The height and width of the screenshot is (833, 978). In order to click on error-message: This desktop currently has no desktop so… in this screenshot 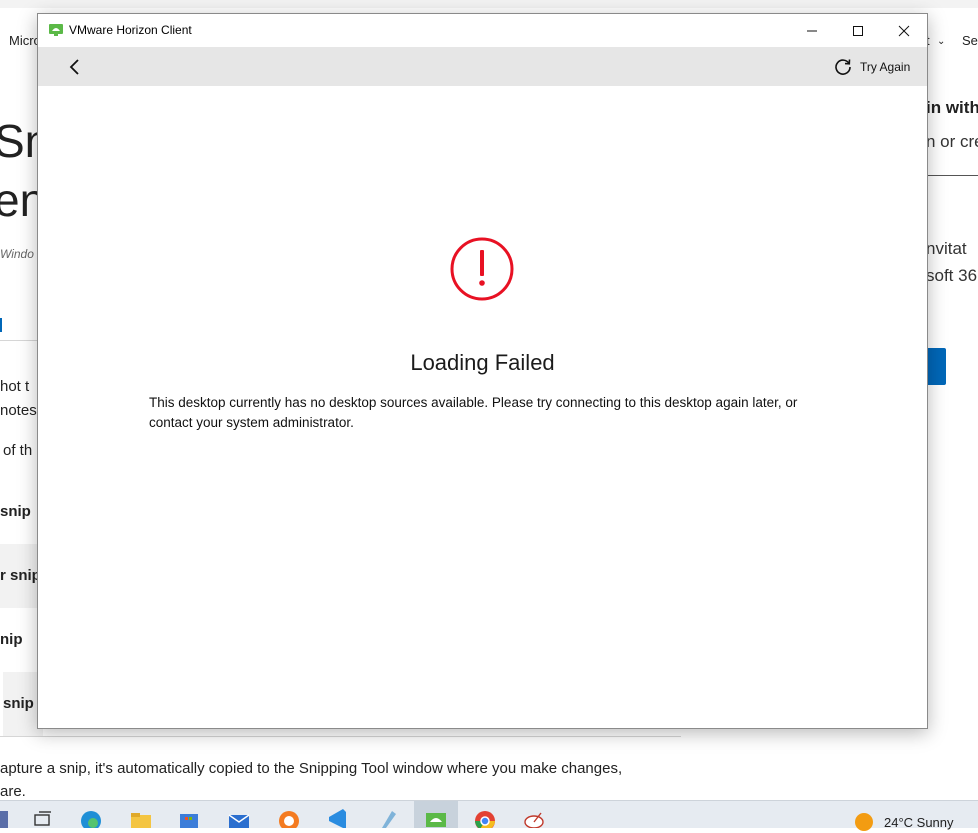, I will do `click(473, 412)`.